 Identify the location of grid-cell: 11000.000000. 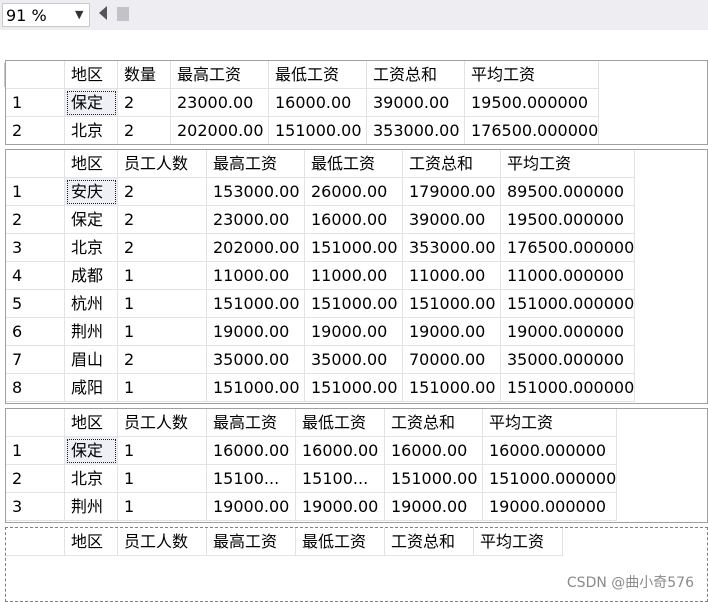
(568, 276).